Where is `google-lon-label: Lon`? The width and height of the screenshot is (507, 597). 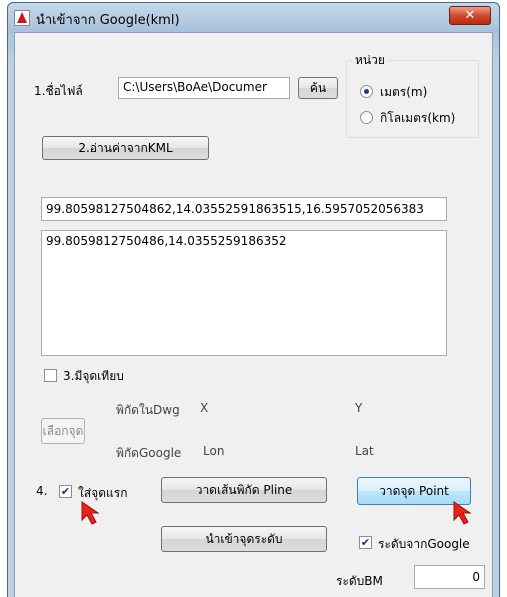 google-lon-label: Lon is located at coordinates (214, 451).